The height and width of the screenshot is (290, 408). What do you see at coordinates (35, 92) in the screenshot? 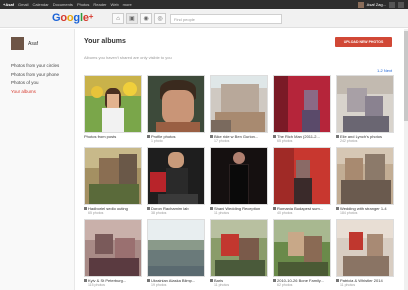
I see `sidebar-item-your-albums: Your albums` at bounding box center [35, 92].